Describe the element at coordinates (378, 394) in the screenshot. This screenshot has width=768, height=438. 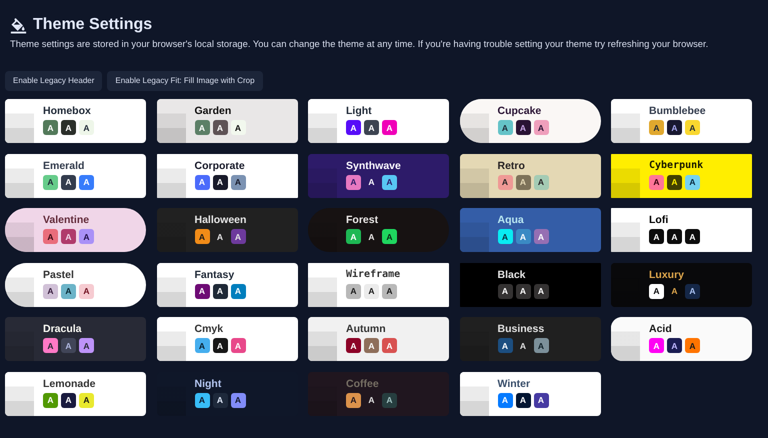
I see `theme-card: Coffee A A A` at that location.